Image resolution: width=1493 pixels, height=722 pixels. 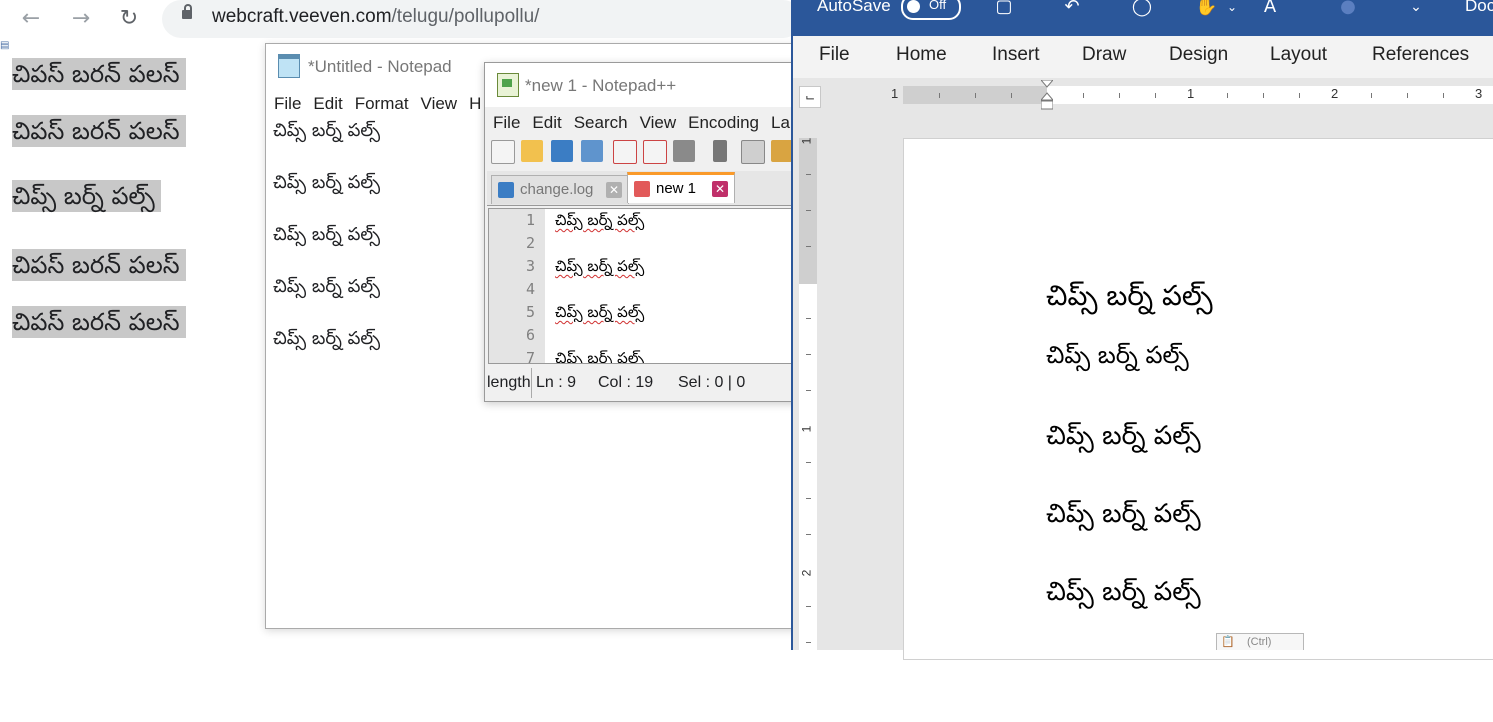 What do you see at coordinates (557, 189) in the screenshot?
I see `tab-label: change.log` at bounding box center [557, 189].